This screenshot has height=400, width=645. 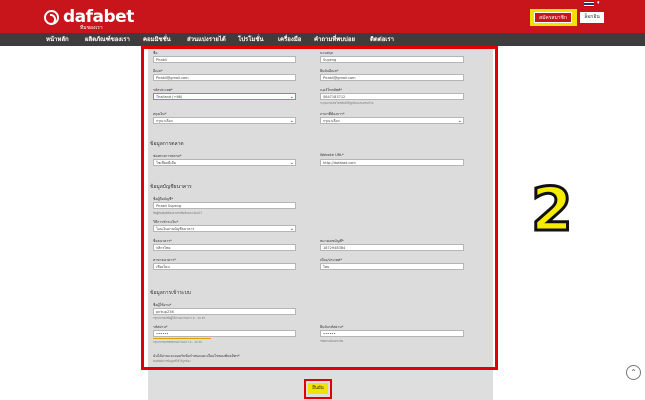 What do you see at coordinates (224, 333) in the screenshot?
I see `password-input: ••••••` at bounding box center [224, 333].